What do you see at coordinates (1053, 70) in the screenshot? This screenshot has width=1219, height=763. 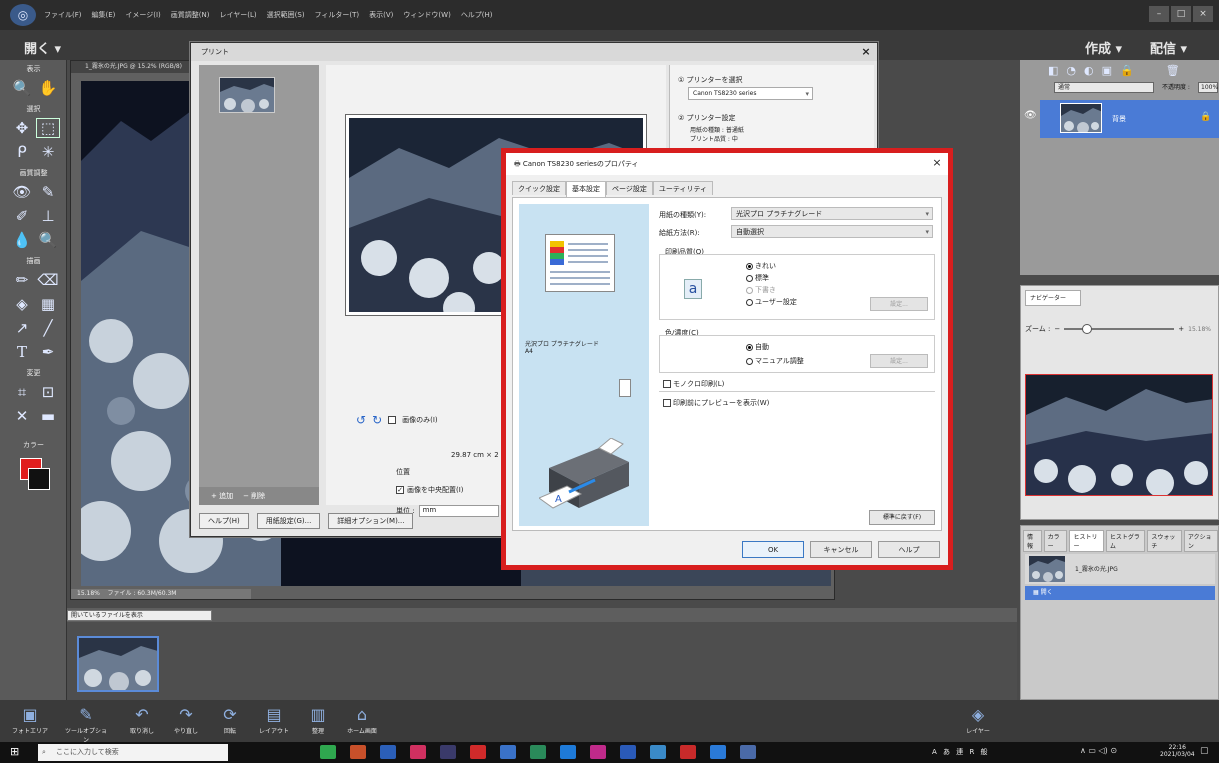 I see `new-layer-icon: ◧` at bounding box center [1053, 70].